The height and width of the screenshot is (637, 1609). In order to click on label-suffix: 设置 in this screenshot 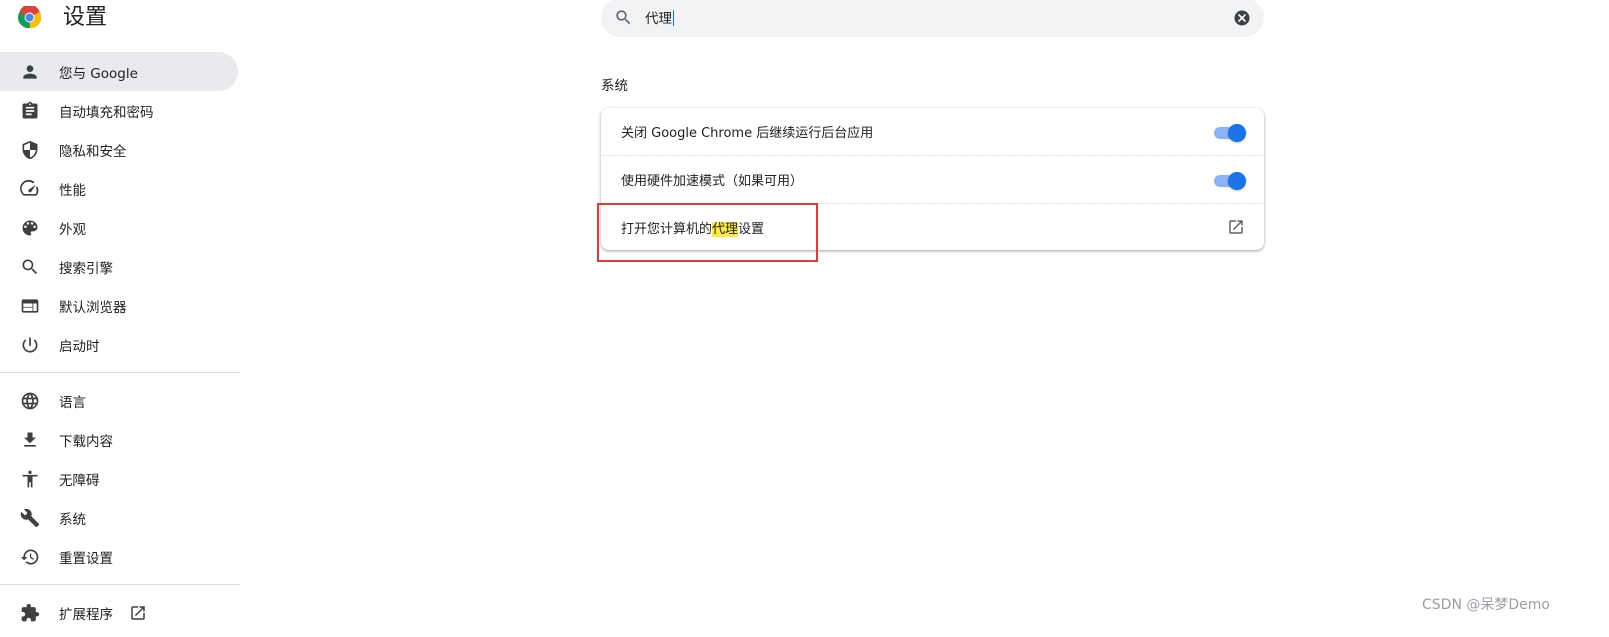, I will do `click(751, 229)`.